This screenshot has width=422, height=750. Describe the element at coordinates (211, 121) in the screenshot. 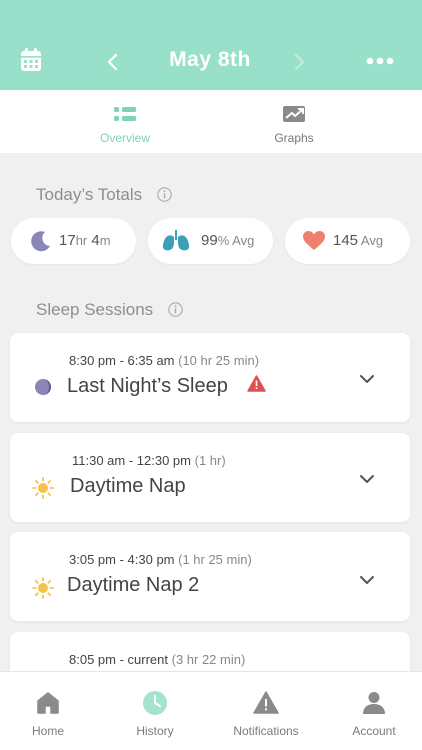

I see `view-tabs: Overview Graphs` at that location.